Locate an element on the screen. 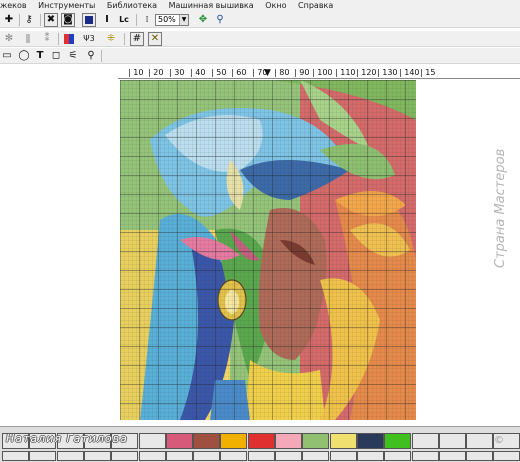  quarter-stitch-icon: ⁑ is located at coordinates (47, 39).